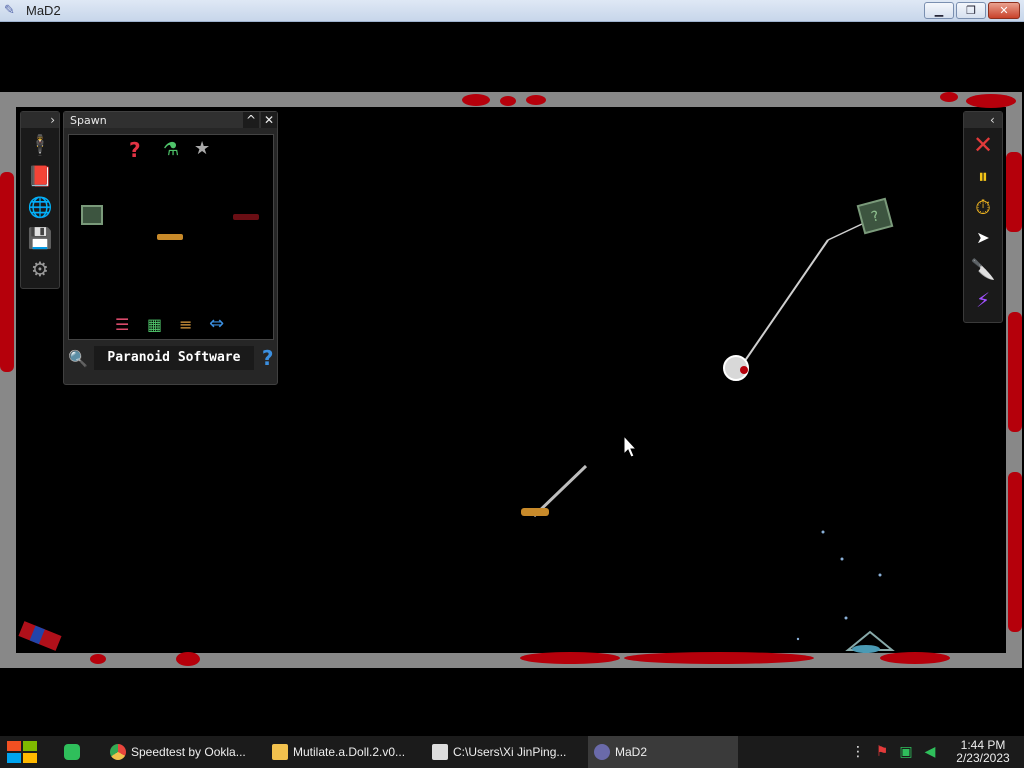 The image size is (1024, 768). I want to click on clock: 1:44 PM 2/23/2023, so click(983, 752).